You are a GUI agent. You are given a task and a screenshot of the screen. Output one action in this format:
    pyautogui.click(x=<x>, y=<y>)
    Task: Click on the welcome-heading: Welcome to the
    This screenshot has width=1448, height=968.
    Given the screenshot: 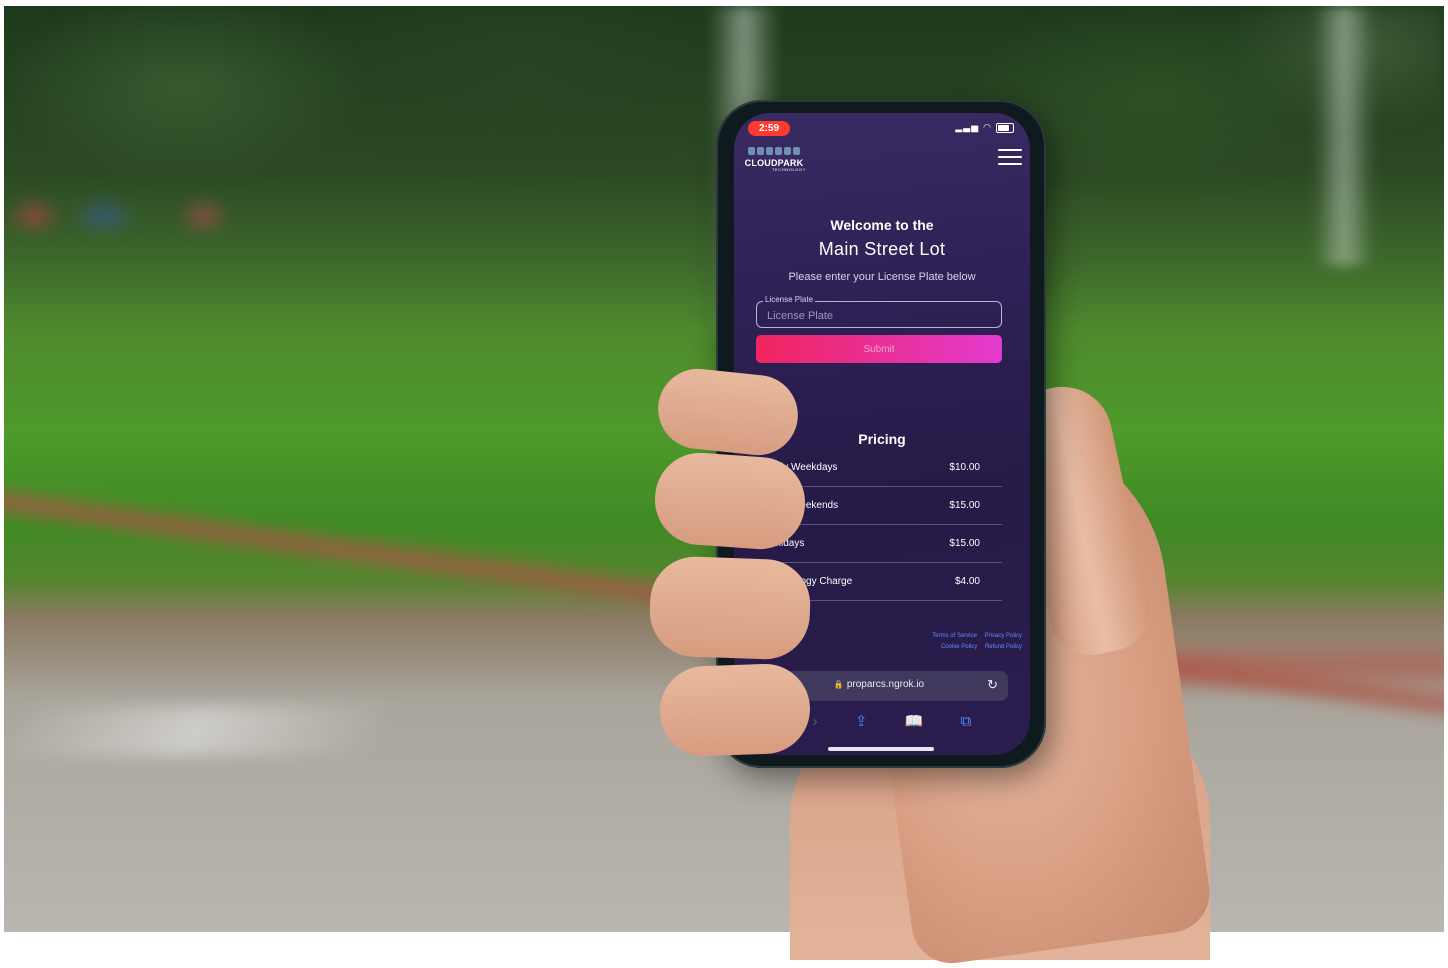 What is the action you would take?
    pyautogui.click(x=882, y=225)
    